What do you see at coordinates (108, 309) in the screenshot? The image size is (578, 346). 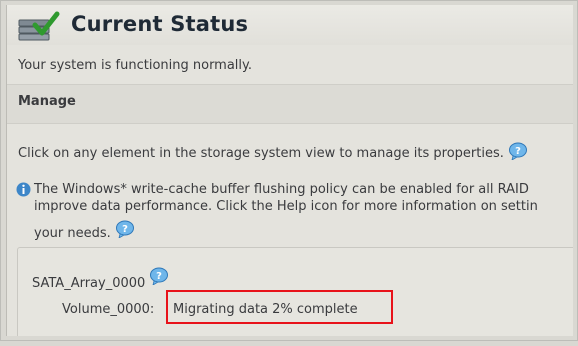 I see `volume-label: Volume_0000:` at bounding box center [108, 309].